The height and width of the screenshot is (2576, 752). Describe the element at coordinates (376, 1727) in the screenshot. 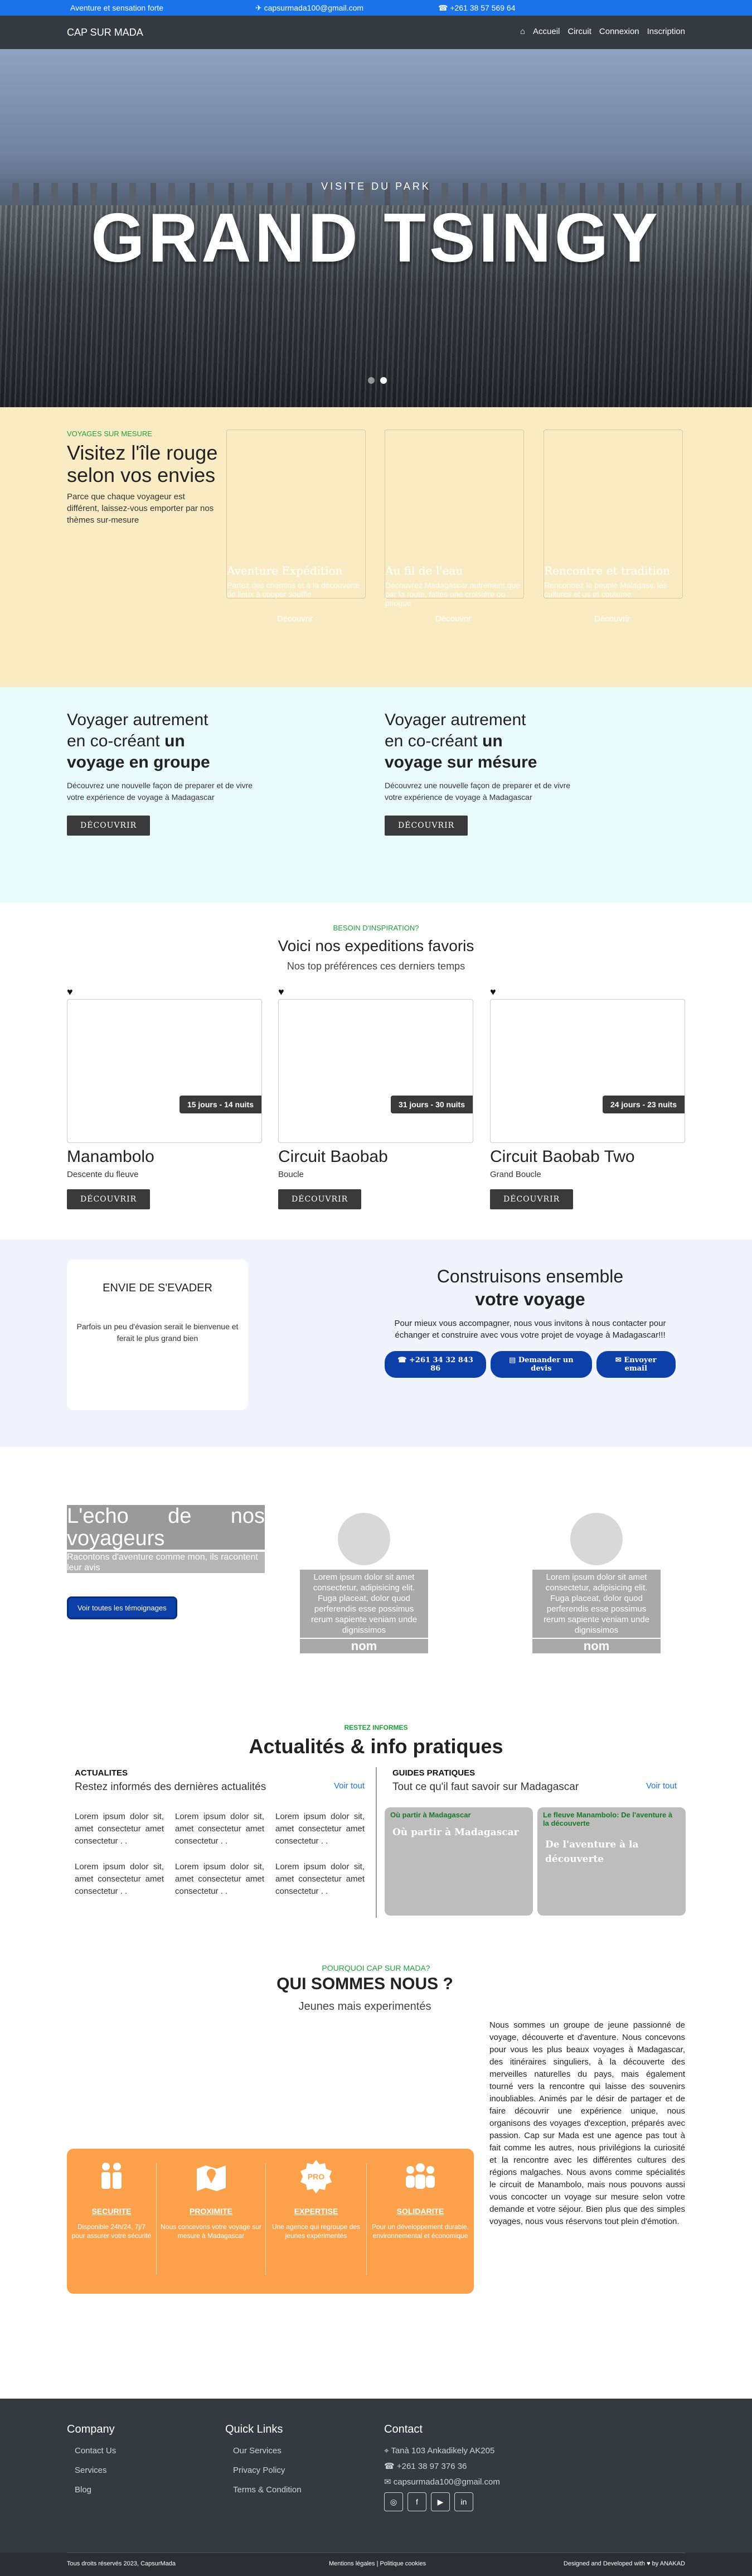

I see `news-eyebrow: RESTEZ INFORMES` at that location.